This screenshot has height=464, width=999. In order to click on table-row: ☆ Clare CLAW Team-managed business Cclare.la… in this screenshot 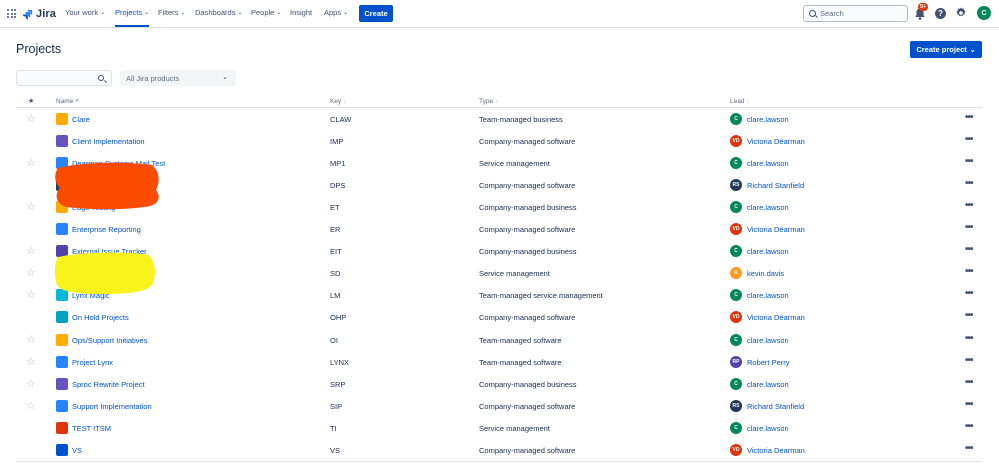, I will do `click(499, 120)`.